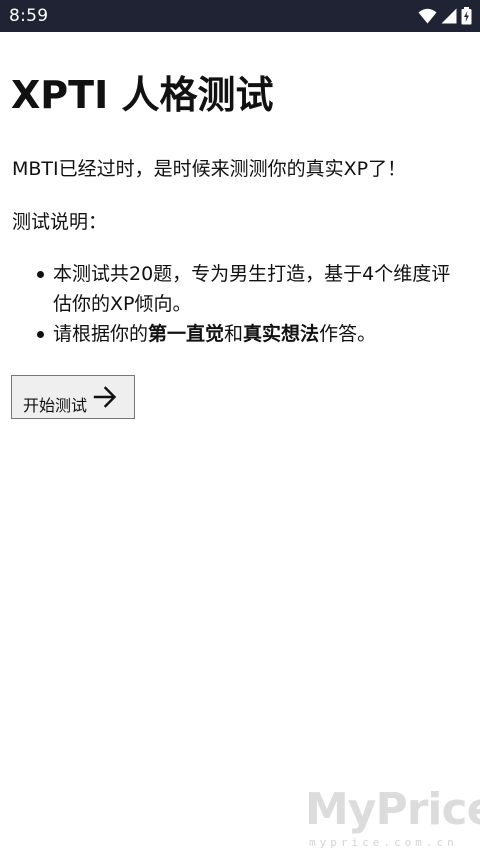 Image resolution: width=480 pixels, height=853 pixels. Describe the element at coordinates (348, 334) in the screenshot. I see `rule-suffix: 作答。` at that location.